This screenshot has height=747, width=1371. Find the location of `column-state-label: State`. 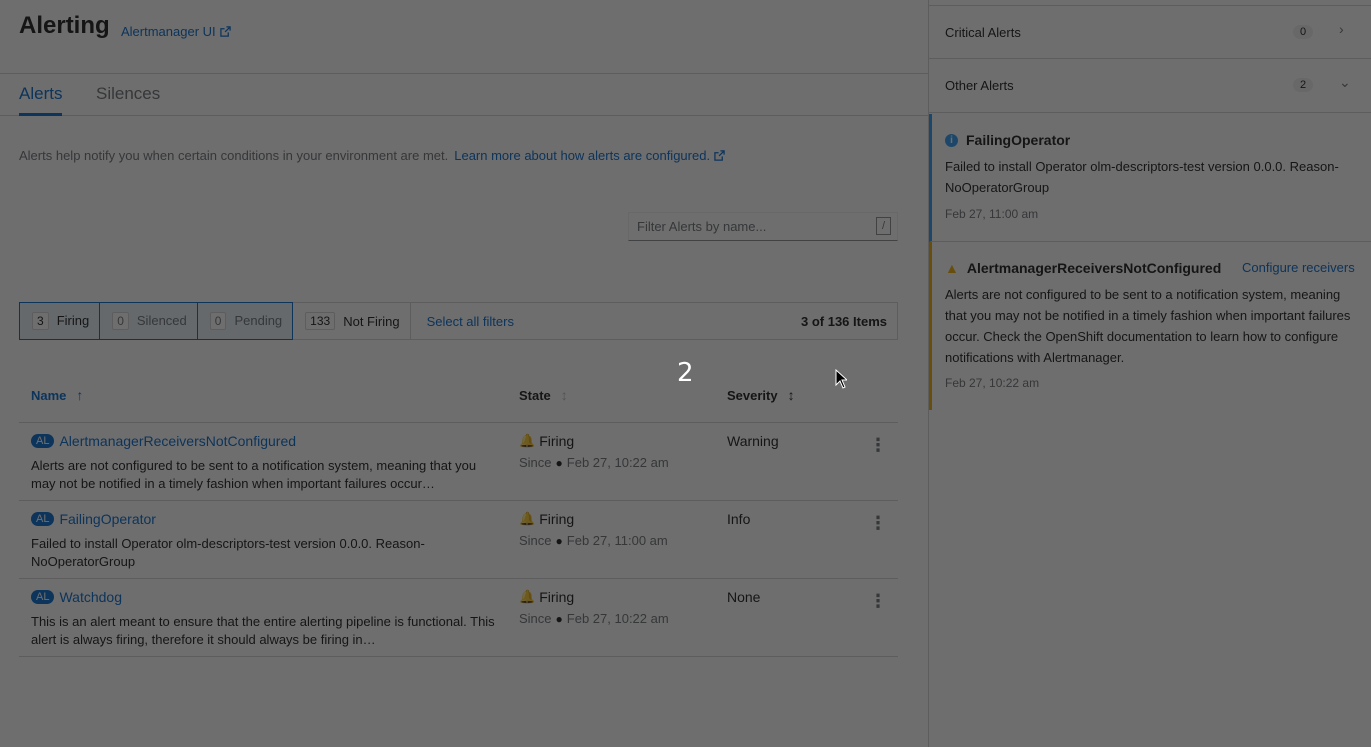

column-state-label: State is located at coordinates (535, 395).